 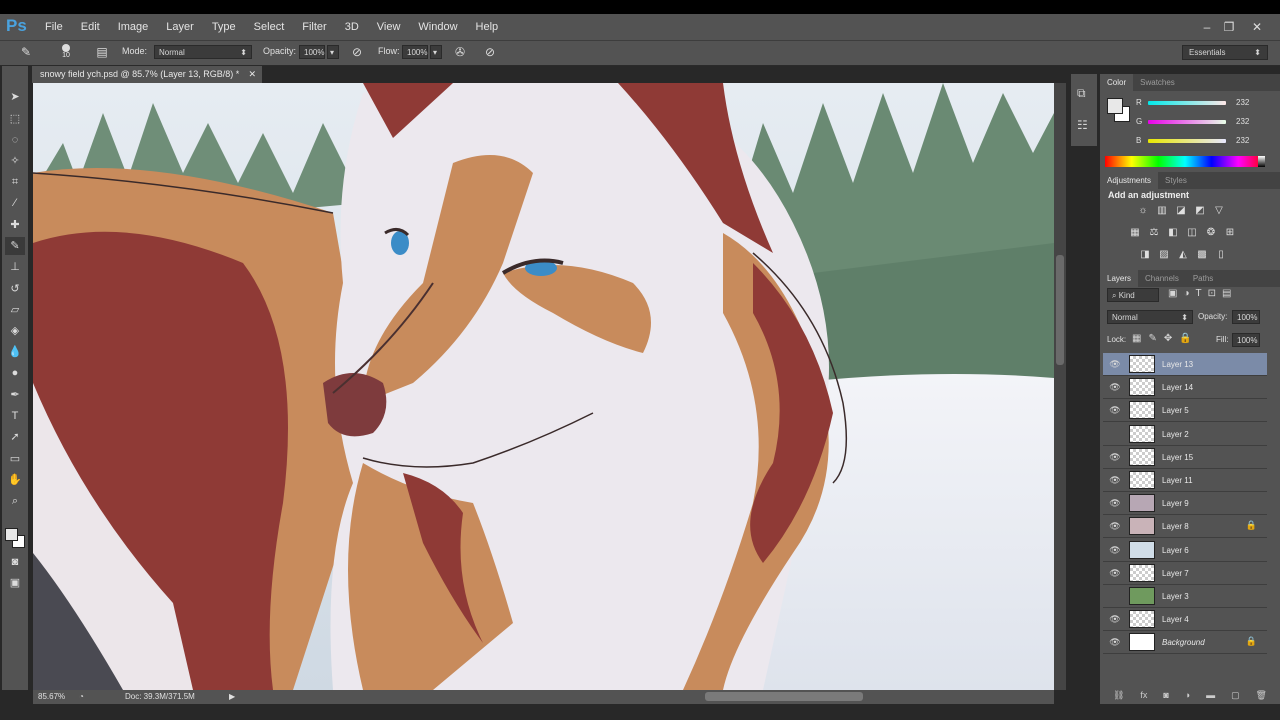 I want to click on status-options-icon: ◔, so click(x=81, y=697).